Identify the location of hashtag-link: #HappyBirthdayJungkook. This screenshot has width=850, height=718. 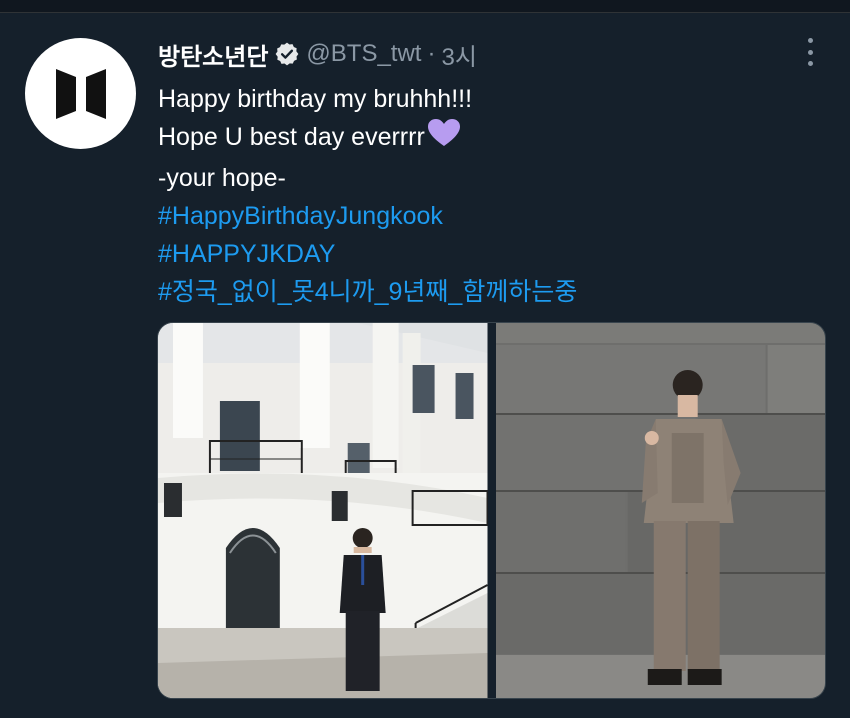
(367, 216).